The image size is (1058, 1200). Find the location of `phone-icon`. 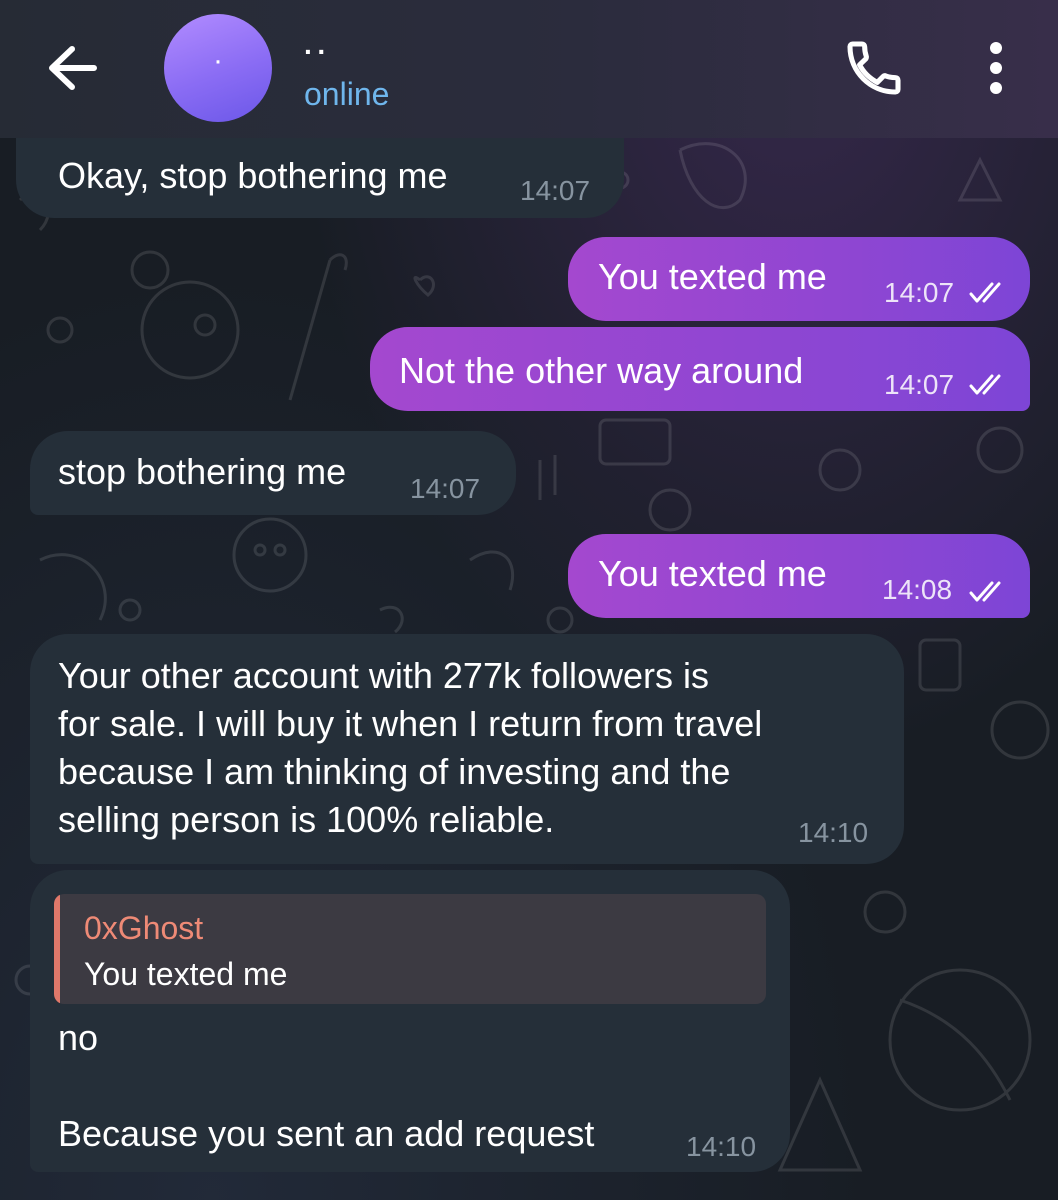

phone-icon is located at coordinates (874, 68).